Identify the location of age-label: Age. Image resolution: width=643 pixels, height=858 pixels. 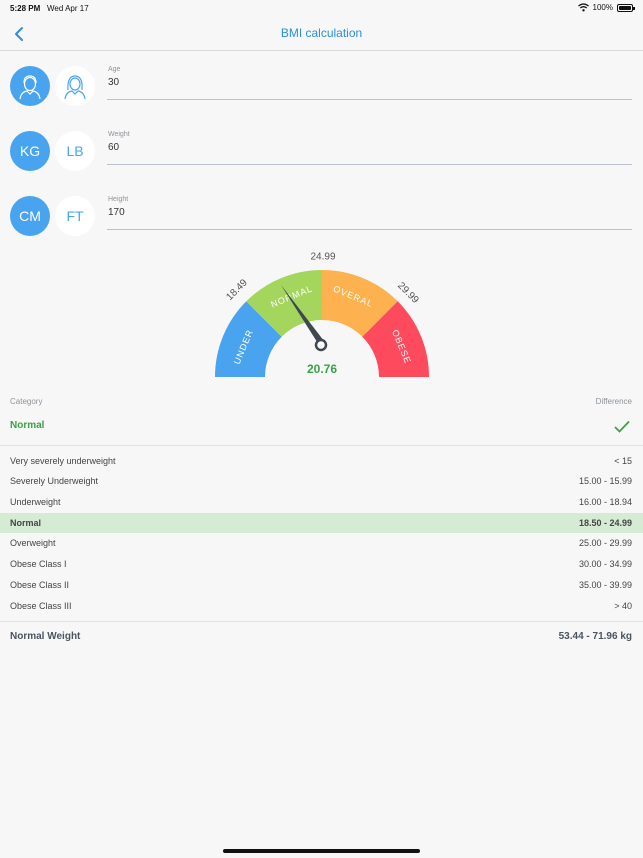
(114, 69).